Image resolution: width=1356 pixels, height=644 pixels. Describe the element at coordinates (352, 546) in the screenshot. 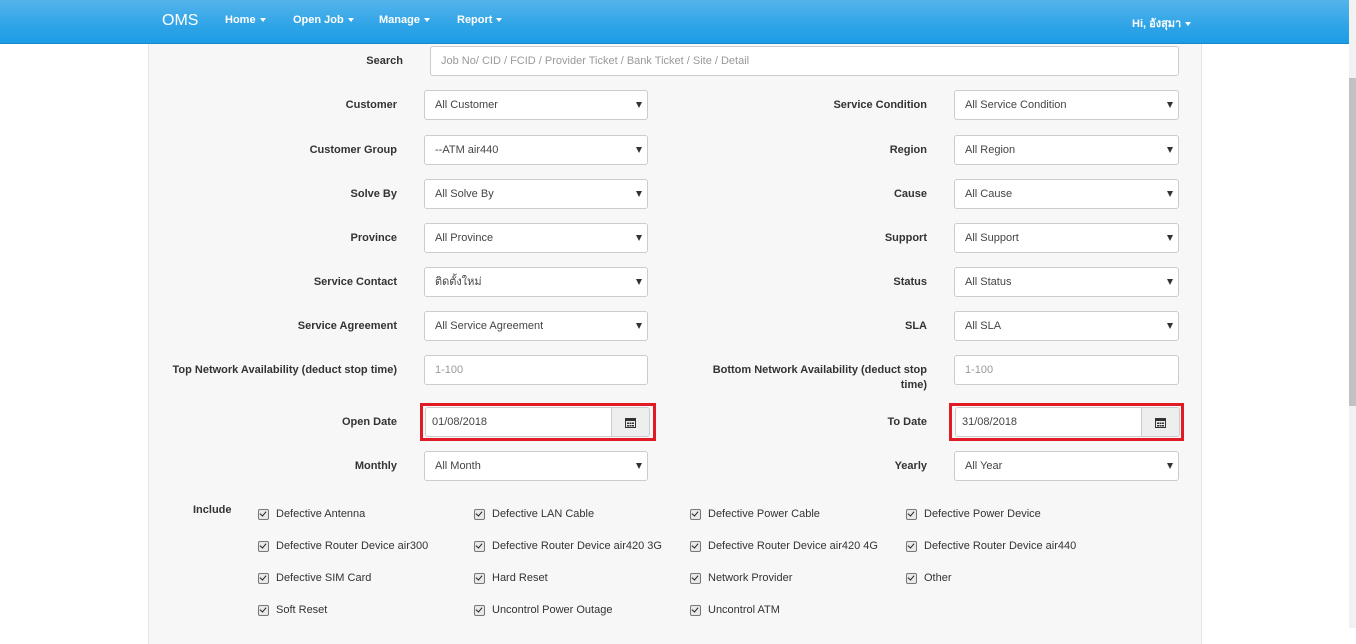

I see `include-option-label: Defective Router Device air300` at that location.